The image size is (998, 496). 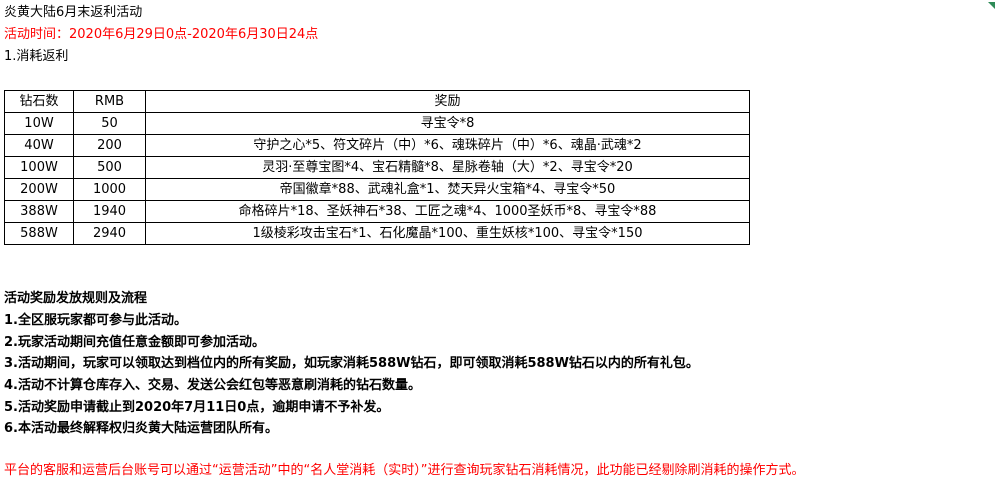 What do you see at coordinates (212, 385) in the screenshot?
I see `rule-item: 4.活动不计算仓库存入、交易、发送公会红包等恶意刷消耗的钻石数量。` at bounding box center [212, 385].